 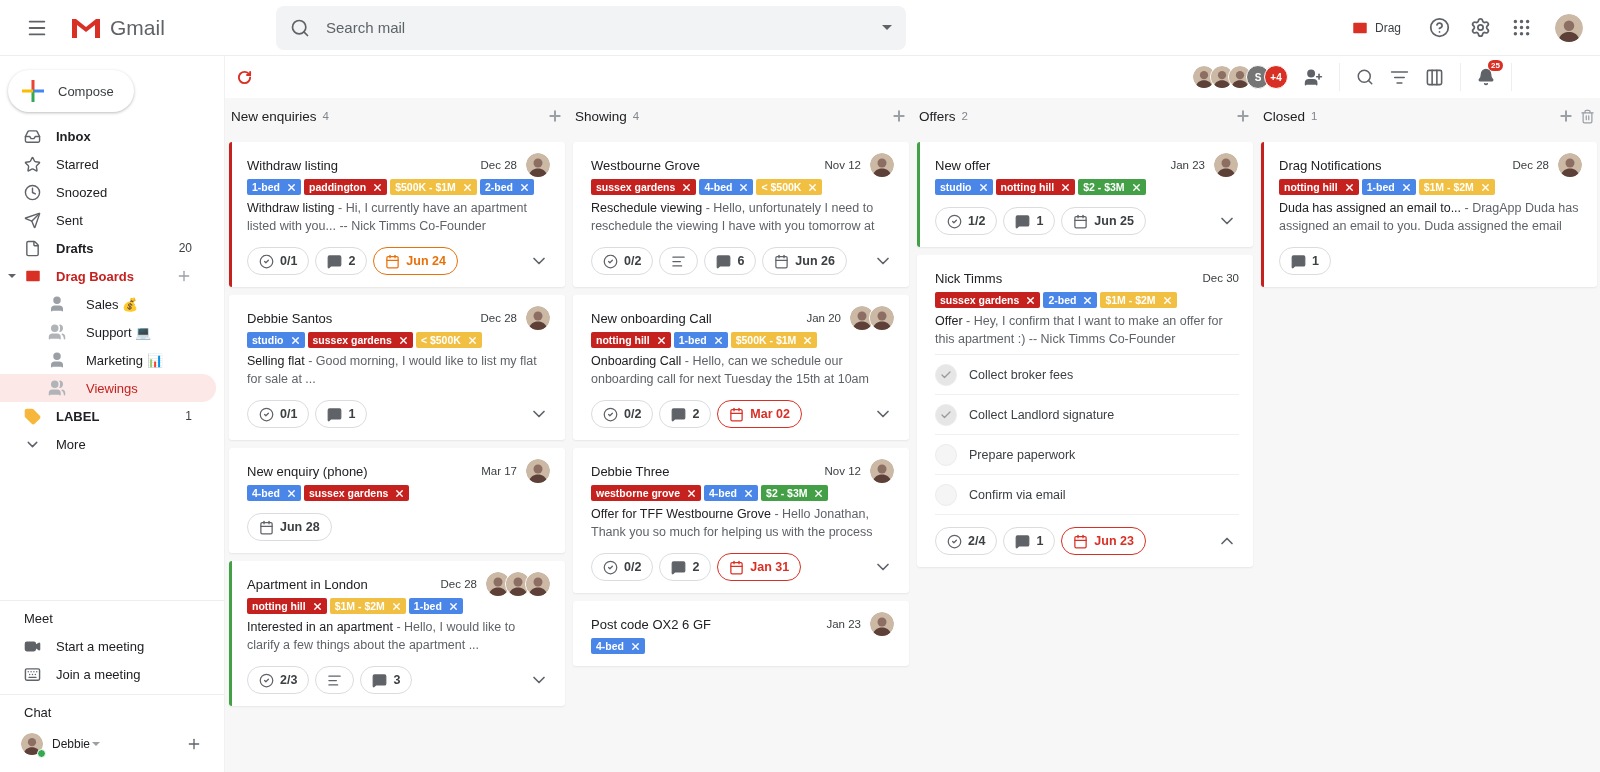 What do you see at coordinates (108, 388) in the screenshot?
I see `board-item: Viewings` at bounding box center [108, 388].